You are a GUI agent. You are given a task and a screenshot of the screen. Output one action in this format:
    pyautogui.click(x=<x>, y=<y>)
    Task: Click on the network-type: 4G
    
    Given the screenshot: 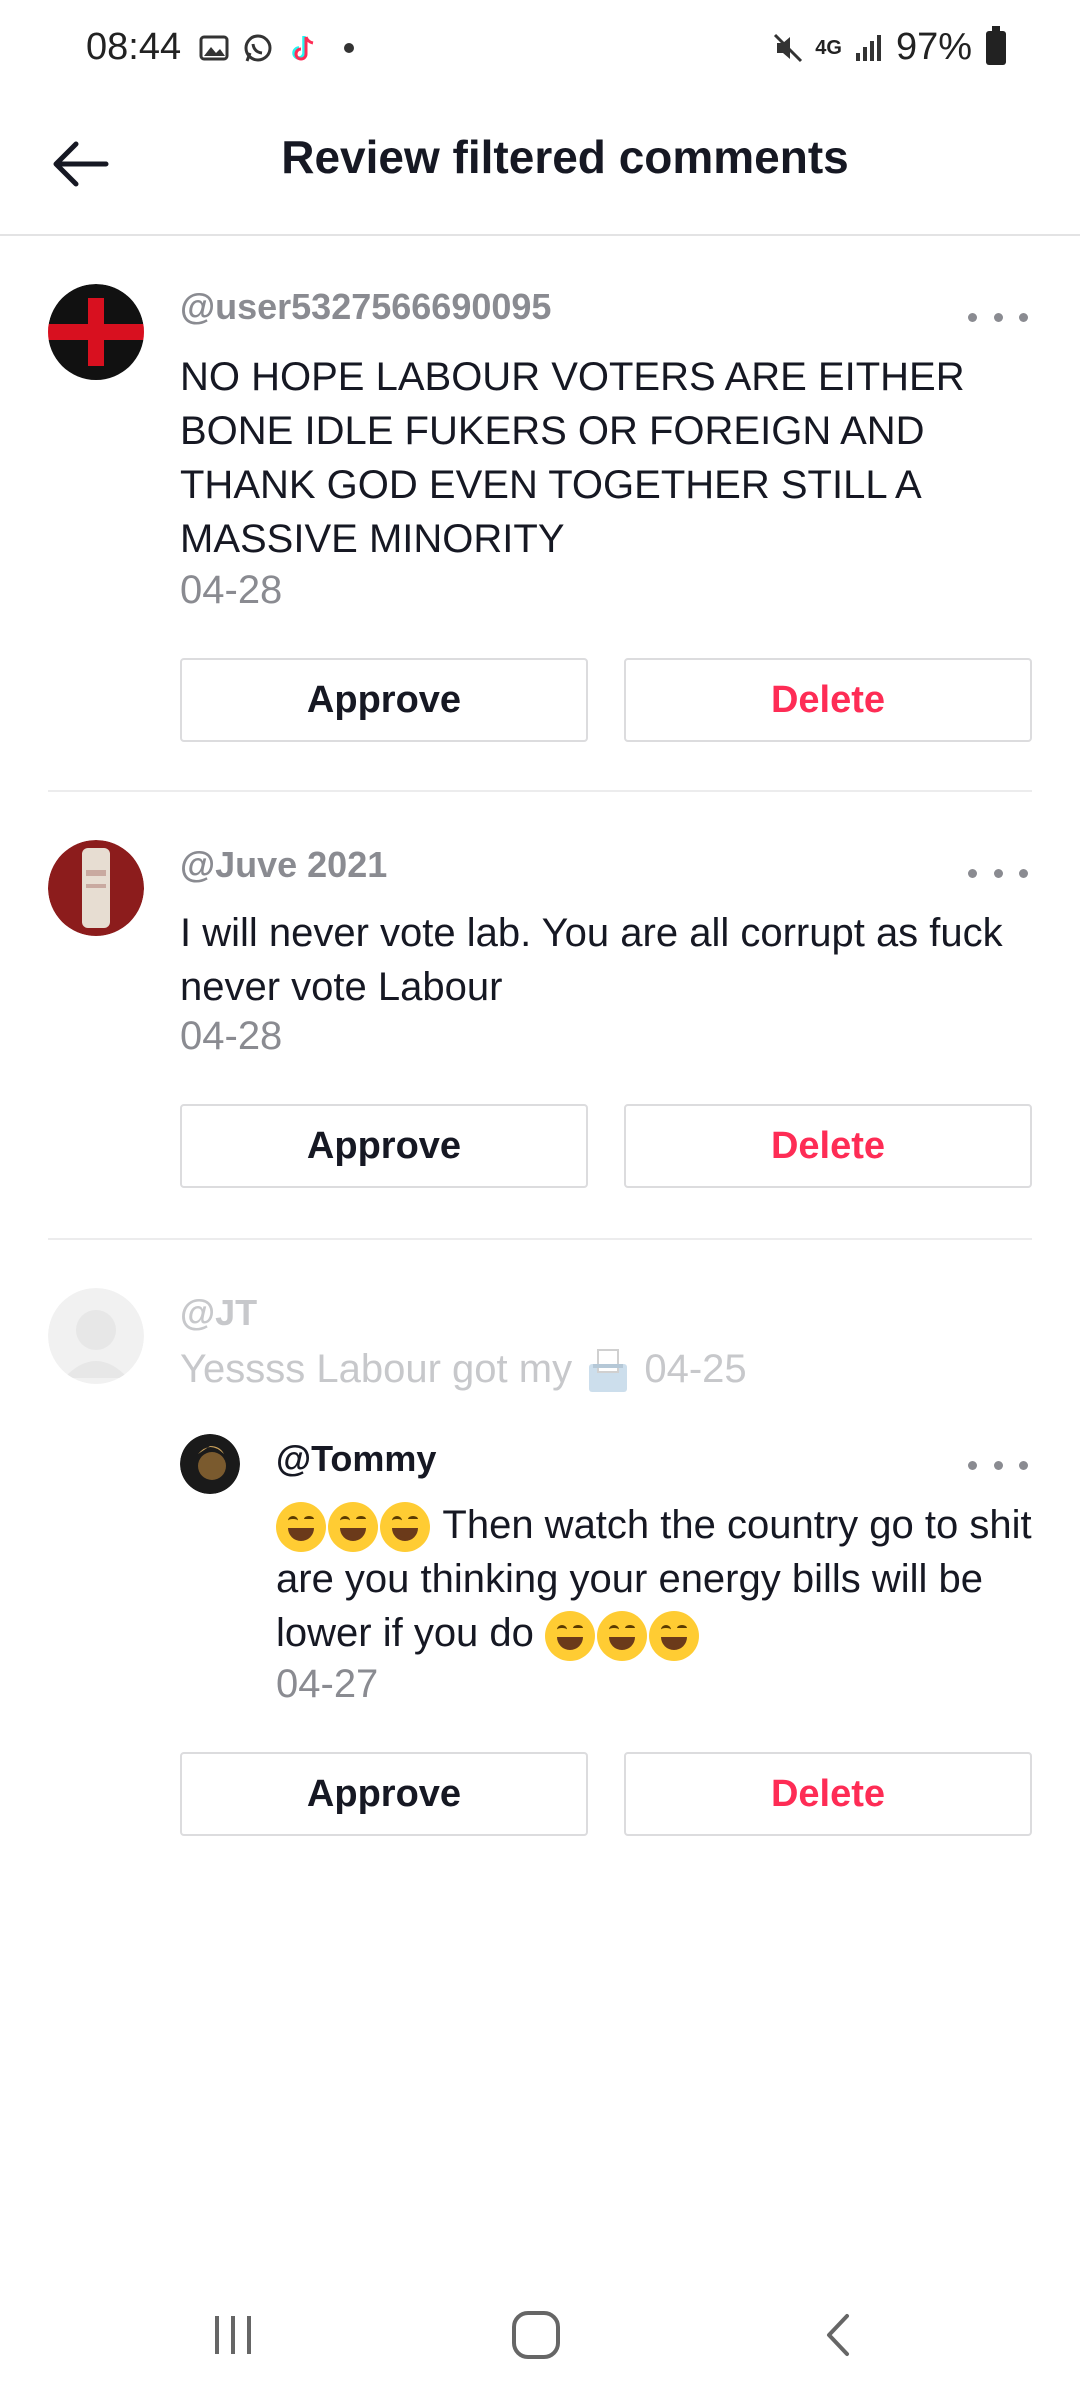 What is the action you would take?
    pyautogui.click(x=828, y=47)
    